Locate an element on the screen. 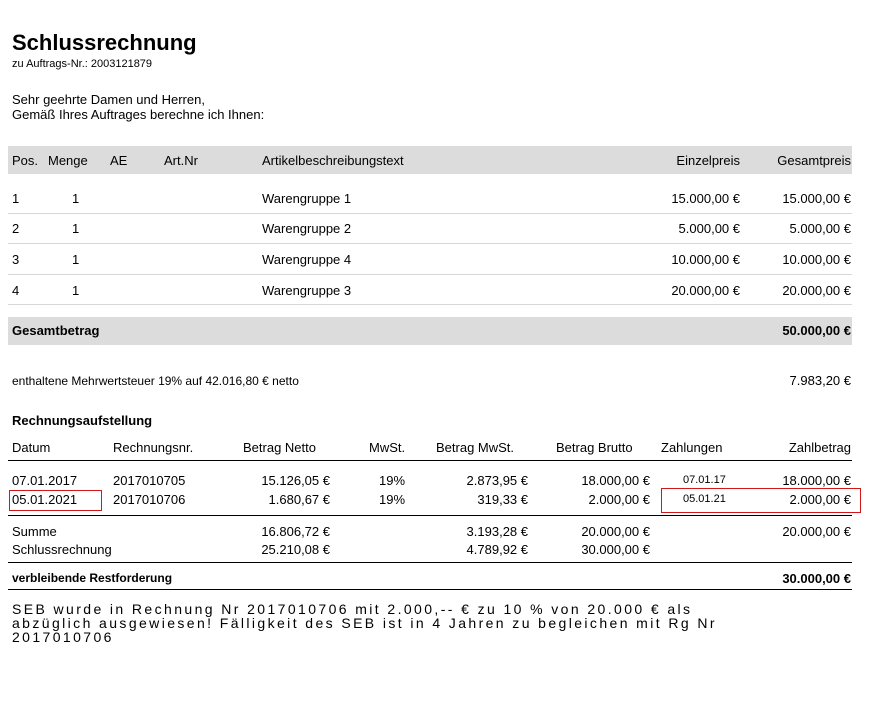  statement-title: Rechnungsaufstellung is located at coordinates (82, 420).